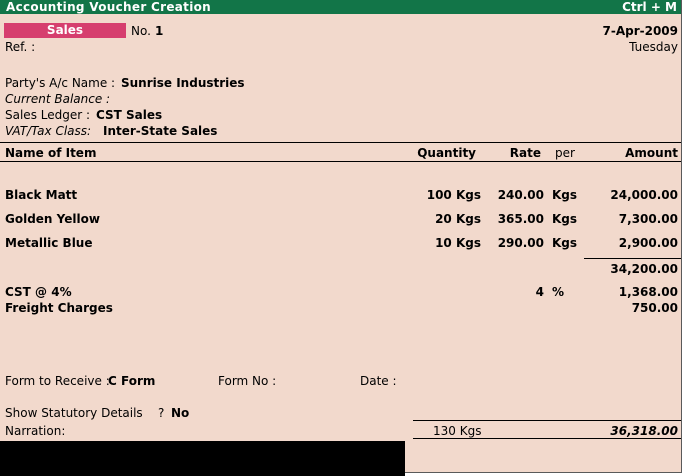 The image size is (687, 476). I want to click on freight-ledger-name: Freight Charges, so click(59, 308).